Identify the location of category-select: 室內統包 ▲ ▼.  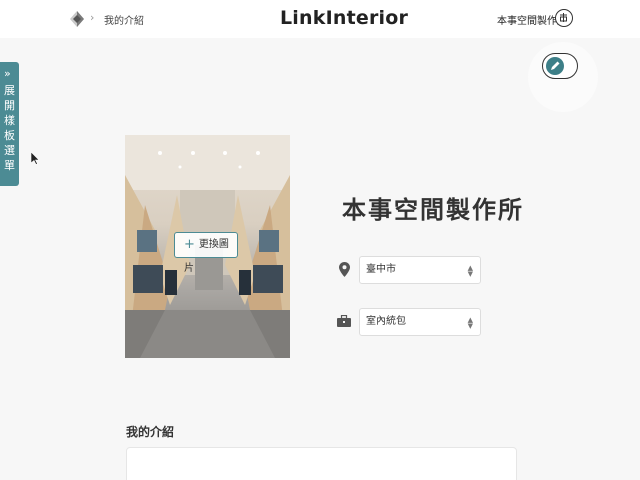
(420, 322).